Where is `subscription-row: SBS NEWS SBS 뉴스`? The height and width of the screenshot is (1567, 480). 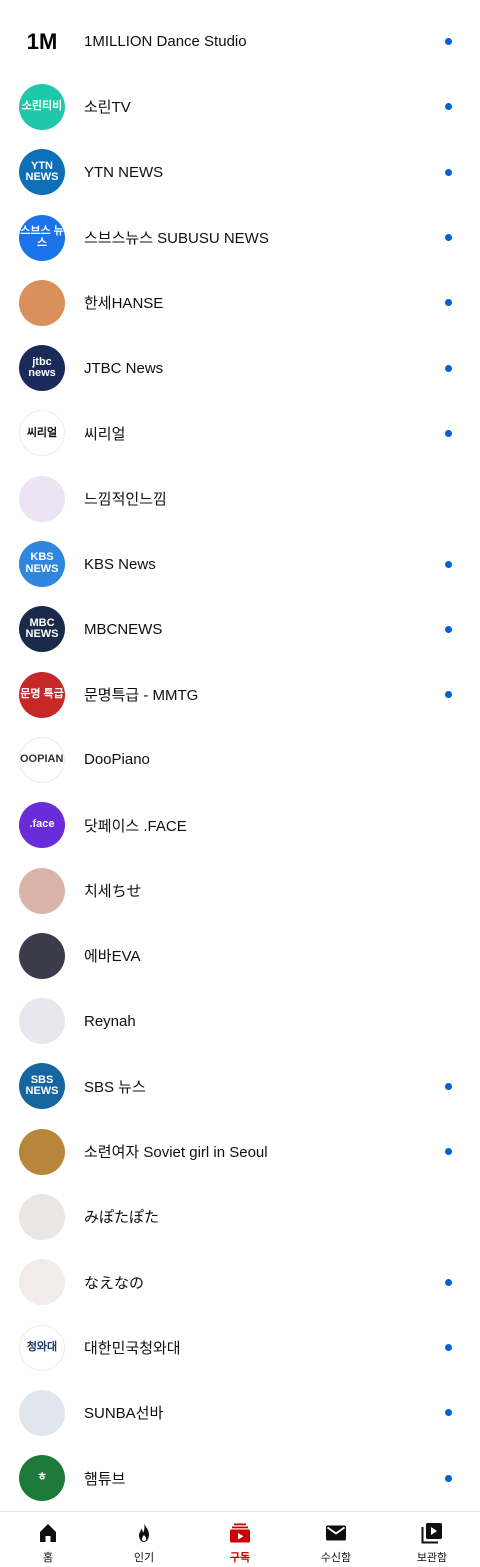
subscription-row: SBS NEWS SBS 뉴스 is located at coordinates (240, 1086).